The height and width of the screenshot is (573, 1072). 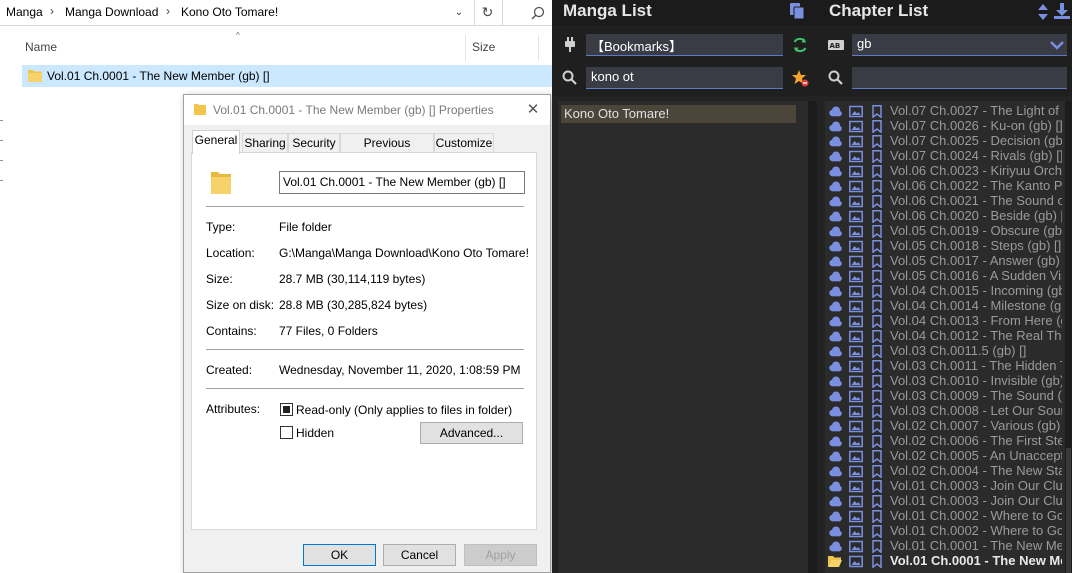 I want to click on scrollbar-thumb, so click(x=1068, y=510).